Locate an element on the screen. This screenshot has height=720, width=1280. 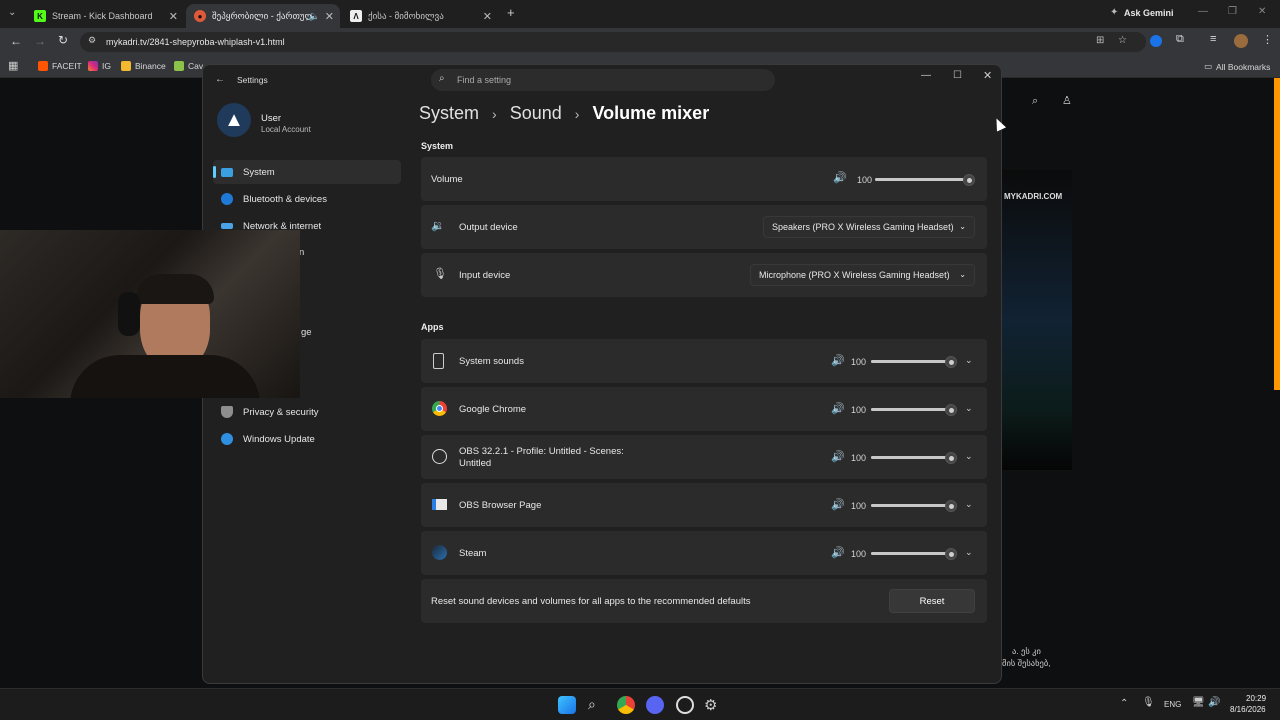
media-controls-icon: ≡ is located at coordinates (1213, 39).